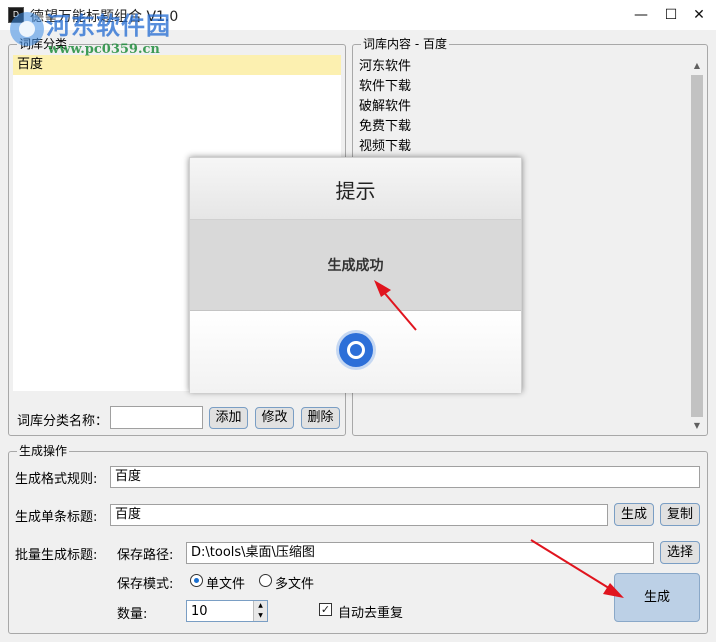 Image resolution: width=716 pixels, height=642 pixels. What do you see at coordinates (697, 66) in the screenshot?
I see `scroll-up-icon: ▲` at bounding box center [697, 66].